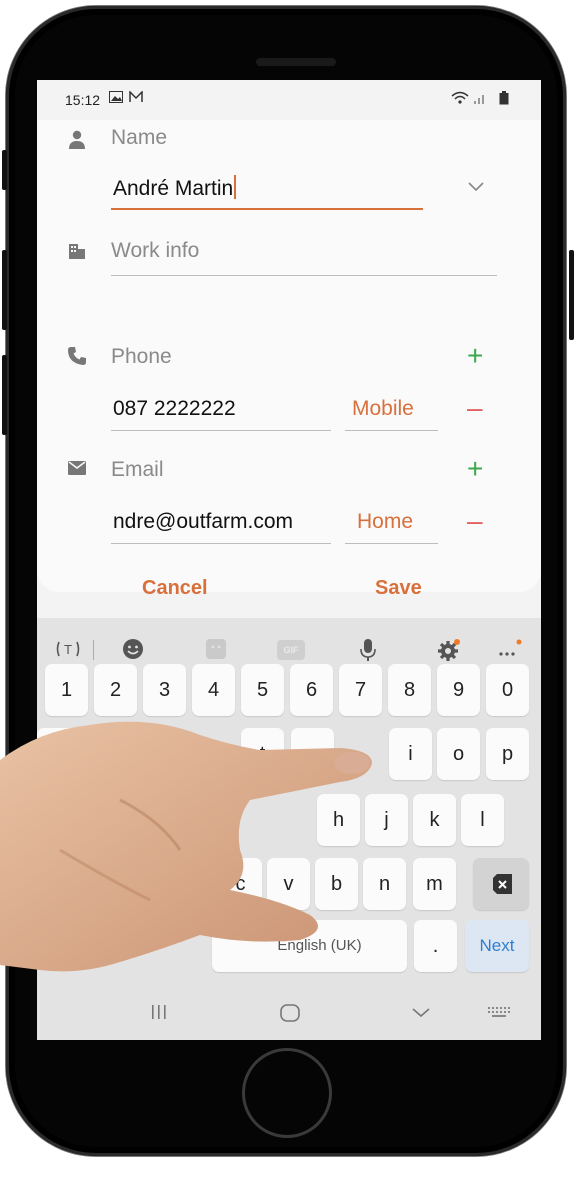 The image size is (577, 1178). I want to click on space-label: English (UK), so click(319, 945).